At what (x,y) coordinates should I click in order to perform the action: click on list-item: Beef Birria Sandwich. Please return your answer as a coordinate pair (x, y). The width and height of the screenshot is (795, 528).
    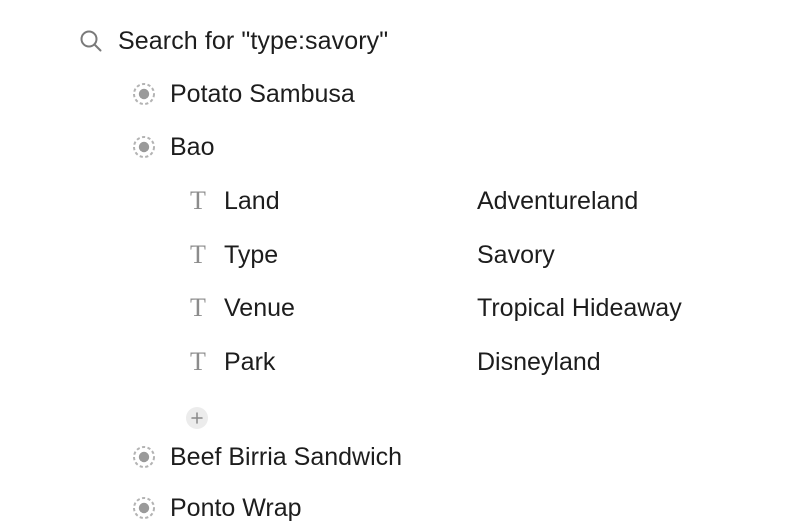
    Looking at the image, I should click on (266, 457).